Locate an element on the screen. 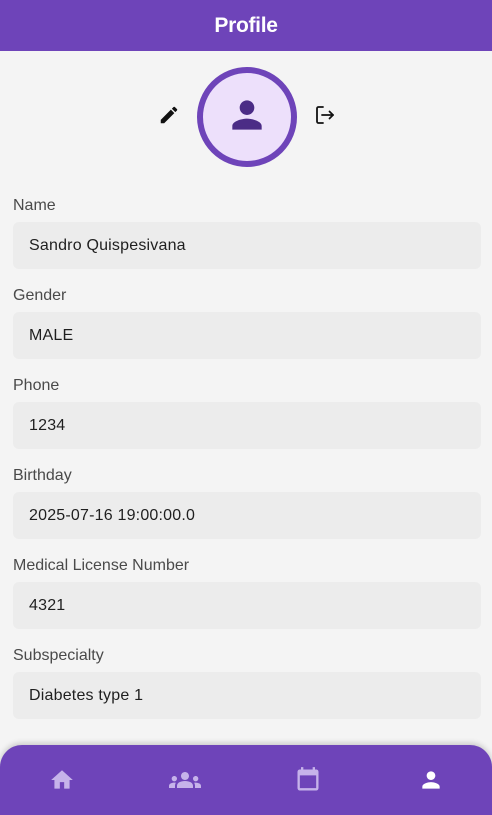  birthday-label: Birthday is located at coordinates (42, 475).